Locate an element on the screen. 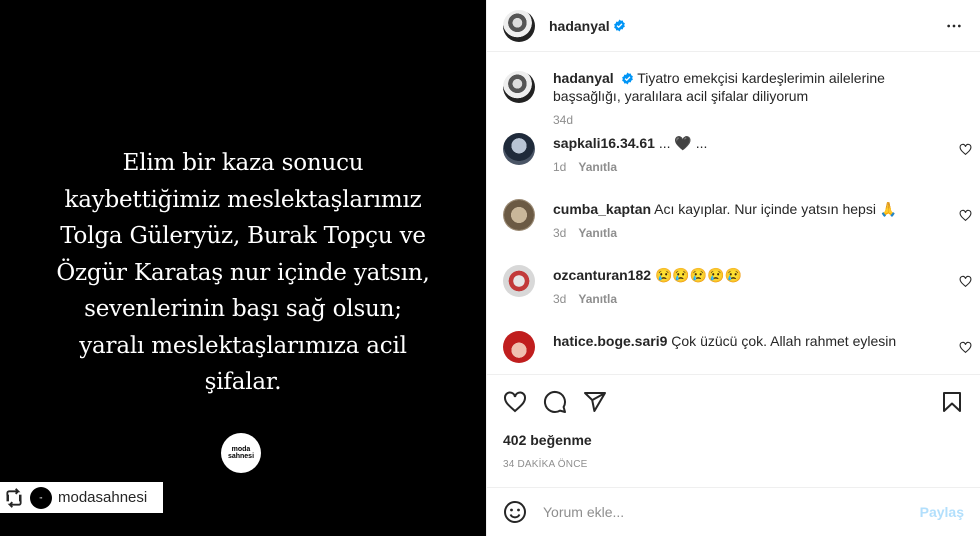 This screenshot has width=980, height=536. comment-body: Çok üzücü çok. Allah rahmet eylesin is located at coordinates (784, 341).